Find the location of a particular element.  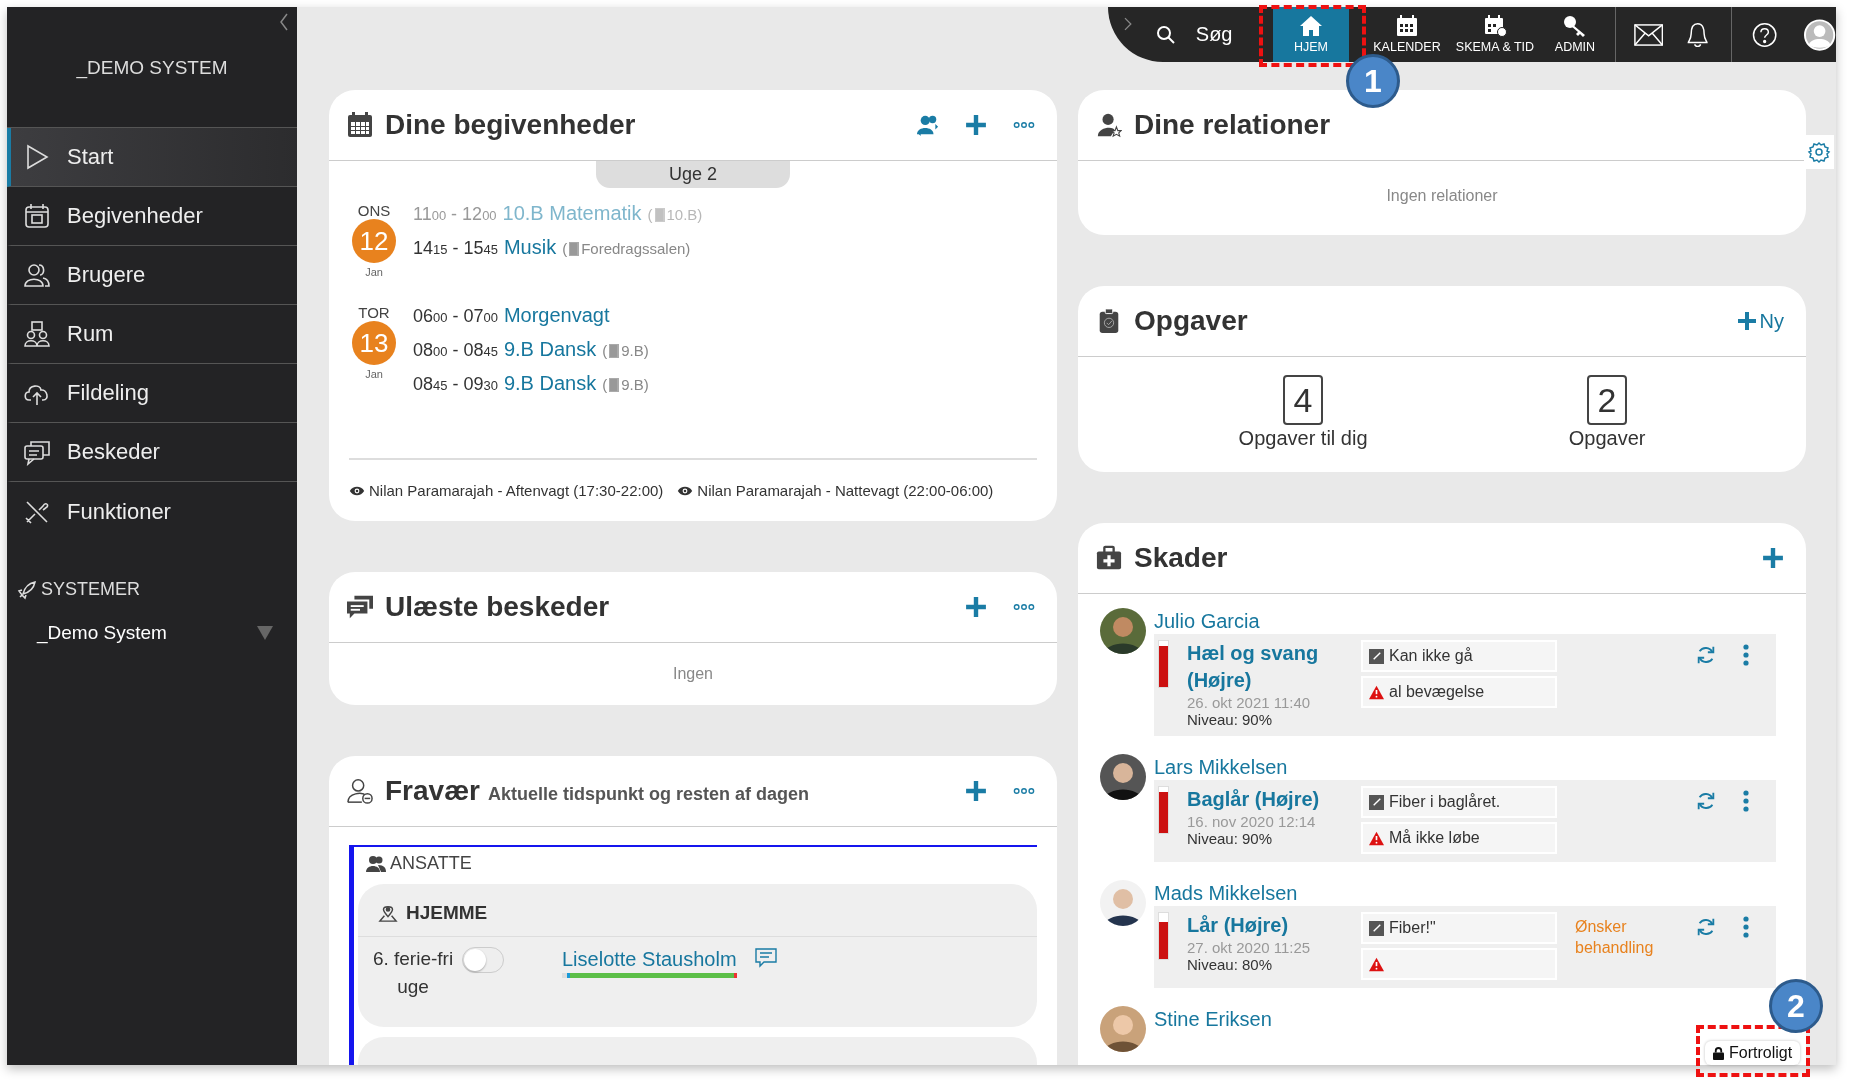

rocket-icon is located at coordinates (27, 589).